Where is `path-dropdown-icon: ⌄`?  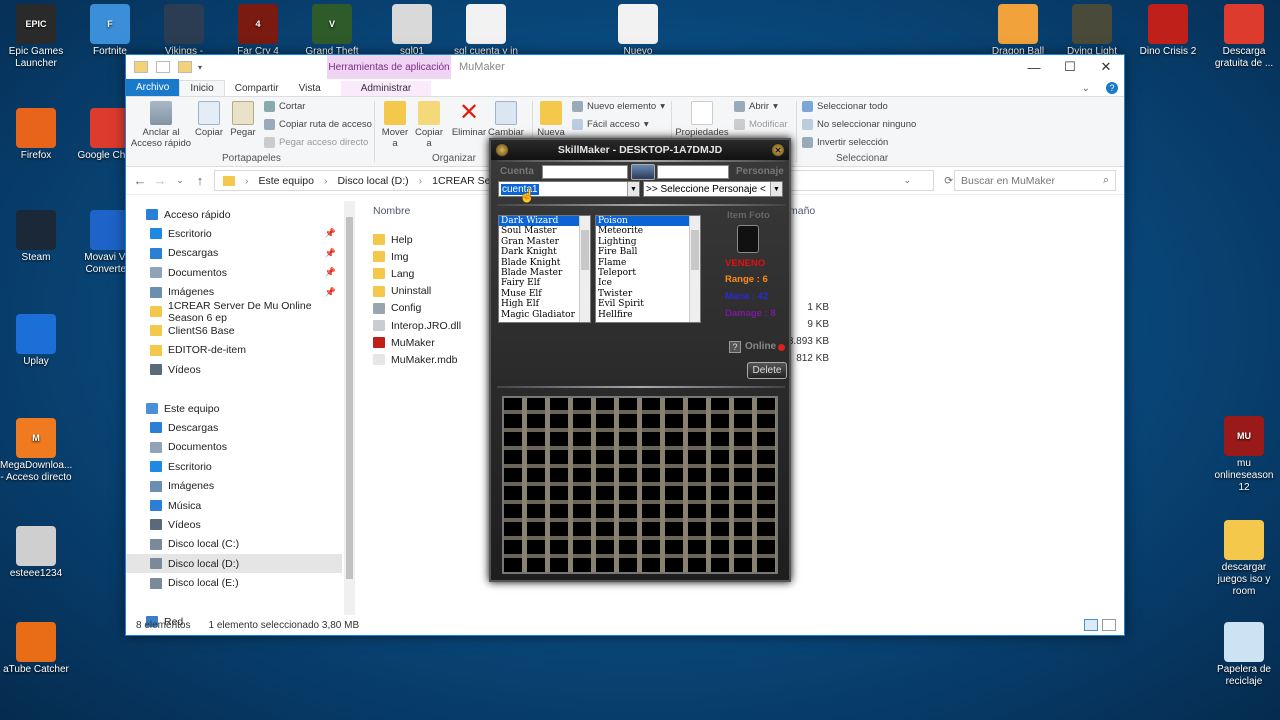 path-dropdown-icon: ⌄ is located at coordinates (907, 180).